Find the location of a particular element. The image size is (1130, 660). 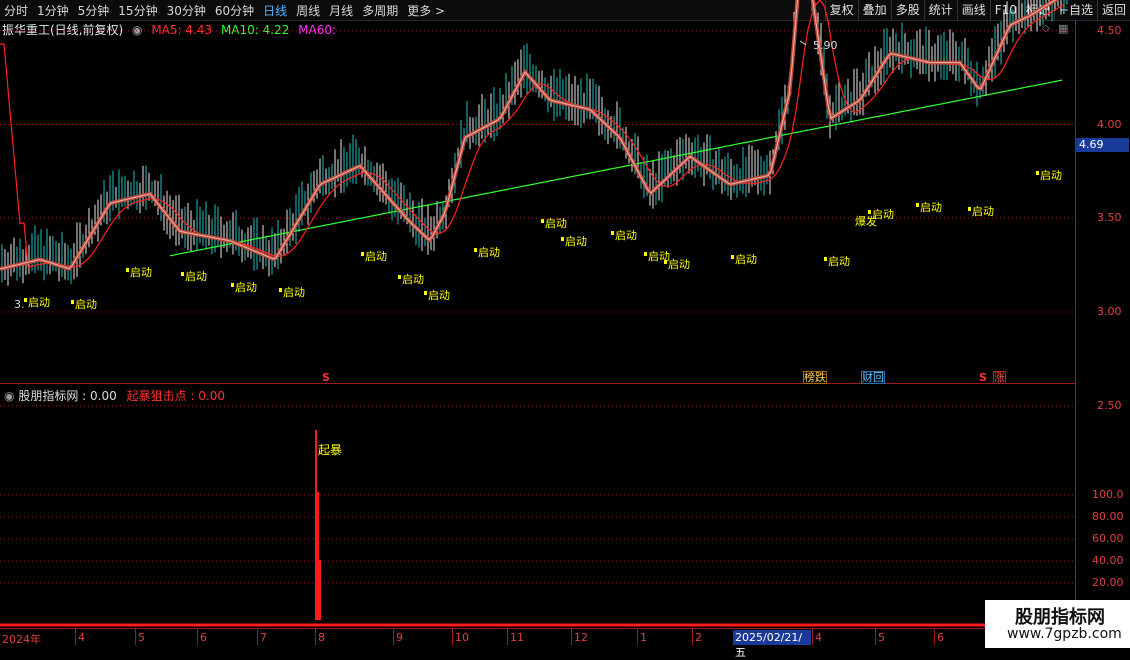

burst-label: 爆发 is located at coordinates (866, 221).